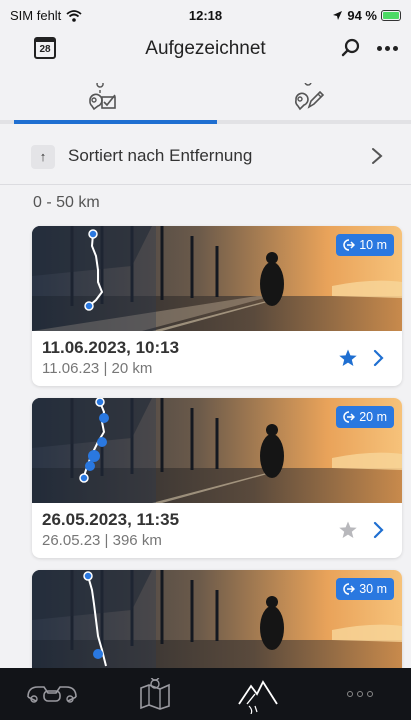 The height and width of the screenshot is (720, 411). What do you see at coordinates (102, 540) in the screenshot?
I see `trip-meta: 26.05.23 | 396 km` at bounding box center [102, 540].